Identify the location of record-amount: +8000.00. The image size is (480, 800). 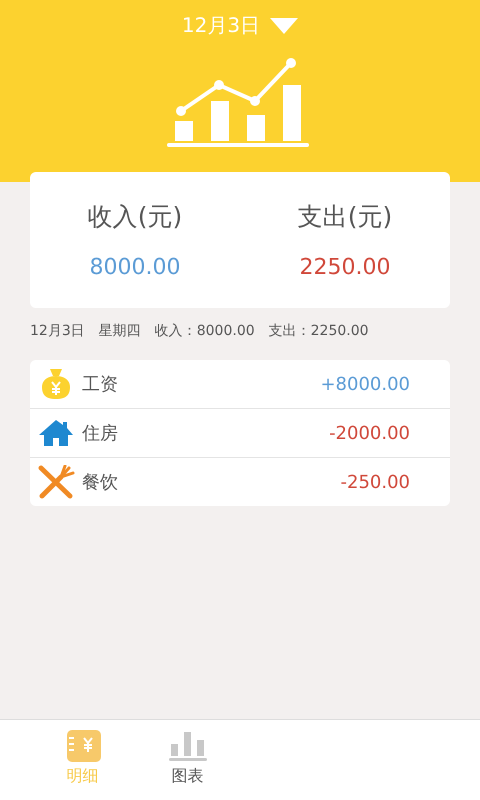
(365, 384).